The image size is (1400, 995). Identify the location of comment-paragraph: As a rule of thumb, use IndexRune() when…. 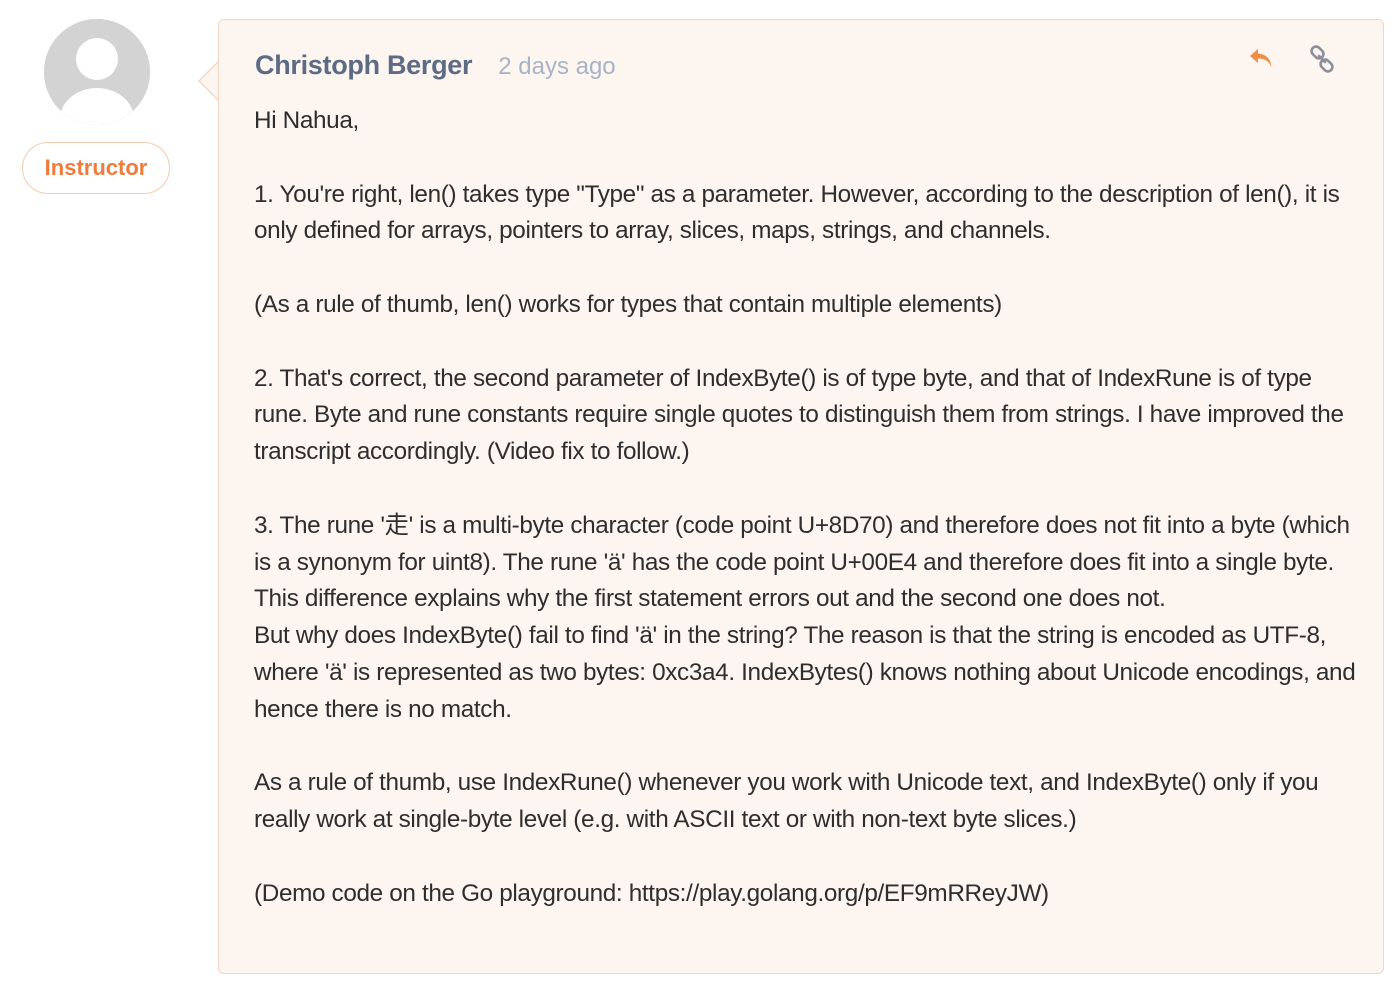
(786, 801).